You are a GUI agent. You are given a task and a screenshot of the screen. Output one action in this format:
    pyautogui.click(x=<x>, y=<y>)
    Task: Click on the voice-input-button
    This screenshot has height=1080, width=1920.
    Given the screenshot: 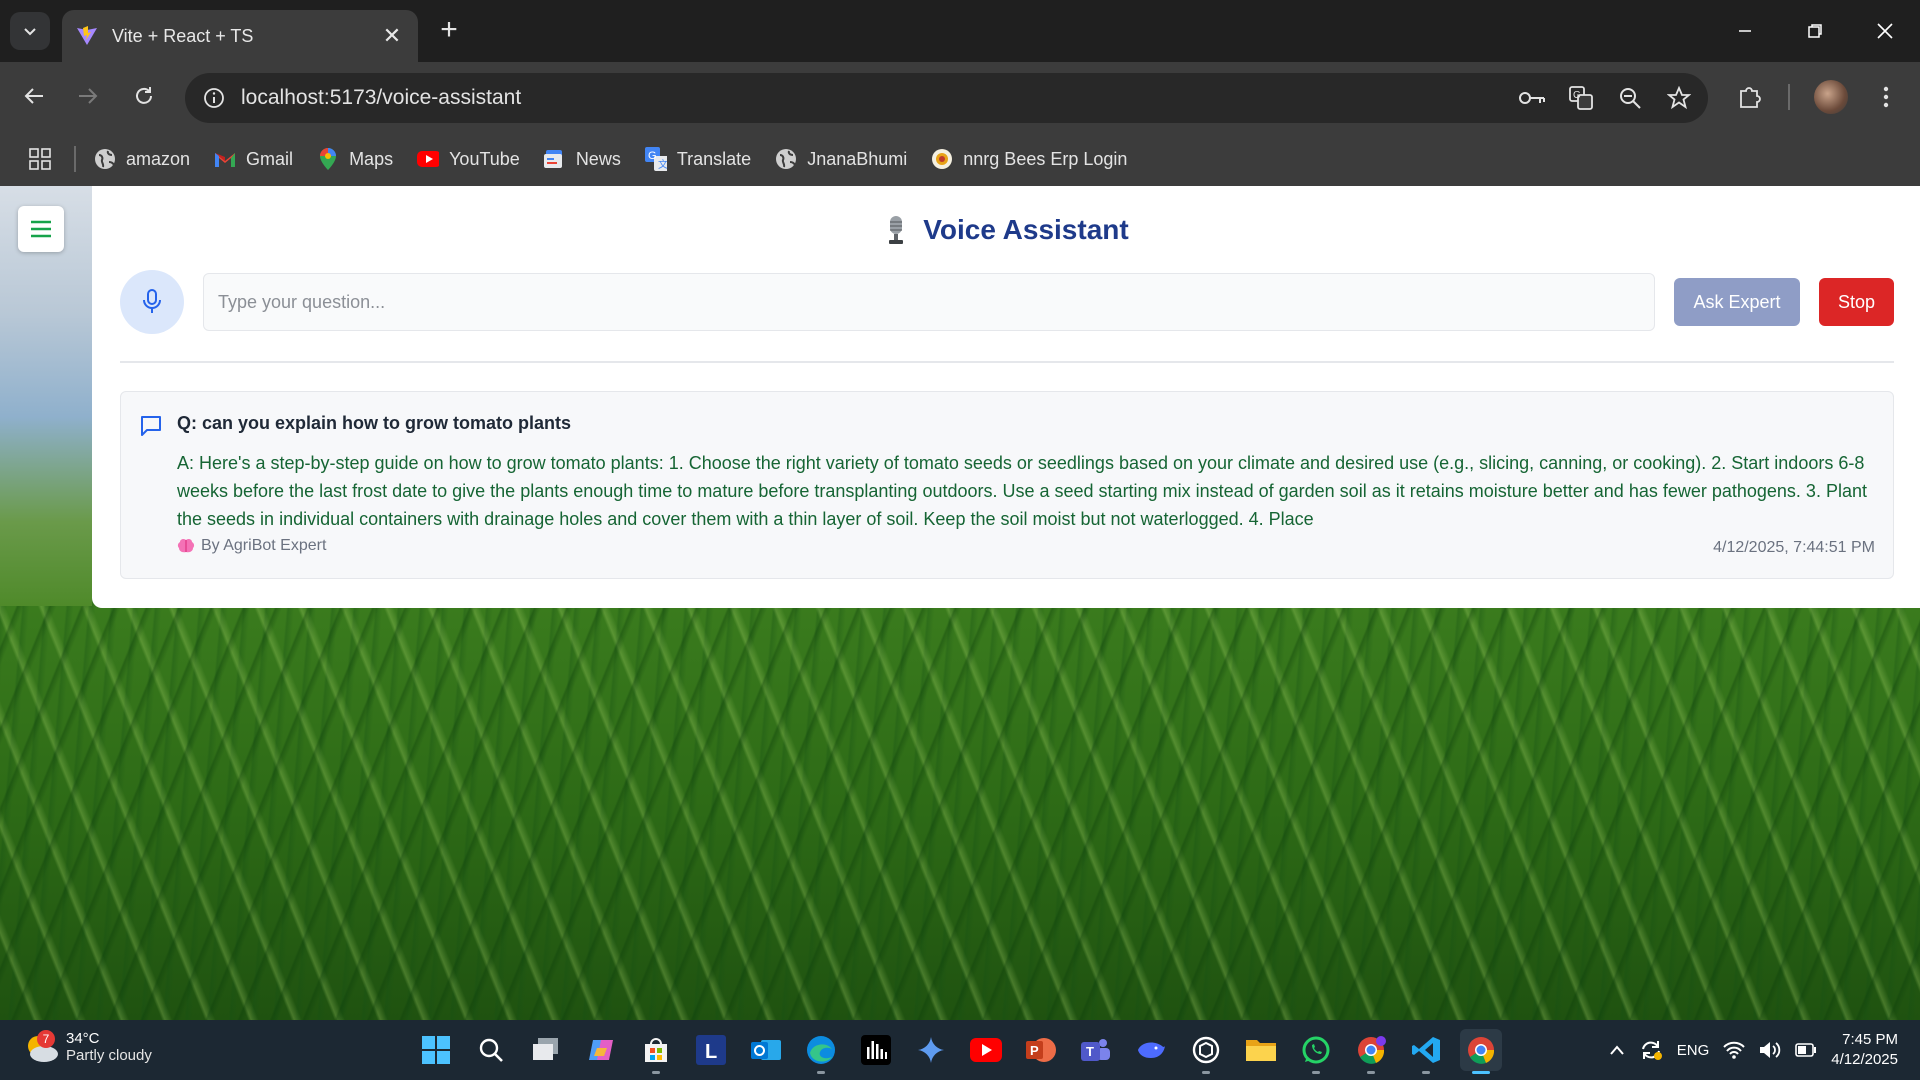 What is the action you would take?
    pyautogui.click(x=152, y=302)
    